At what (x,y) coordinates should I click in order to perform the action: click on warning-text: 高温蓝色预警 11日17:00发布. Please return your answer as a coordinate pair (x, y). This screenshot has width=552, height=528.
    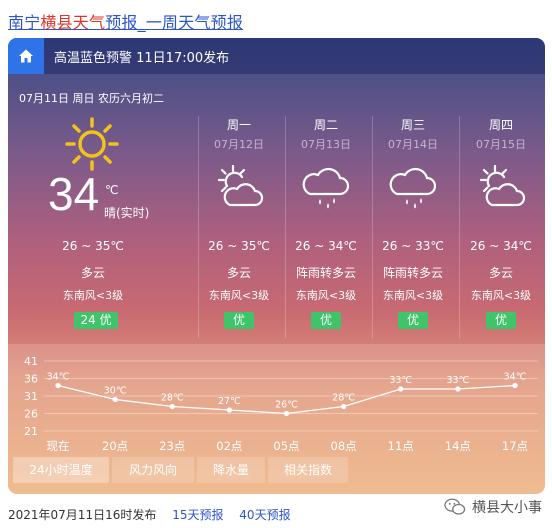
    Looking at the image, I should click on (141, 56).